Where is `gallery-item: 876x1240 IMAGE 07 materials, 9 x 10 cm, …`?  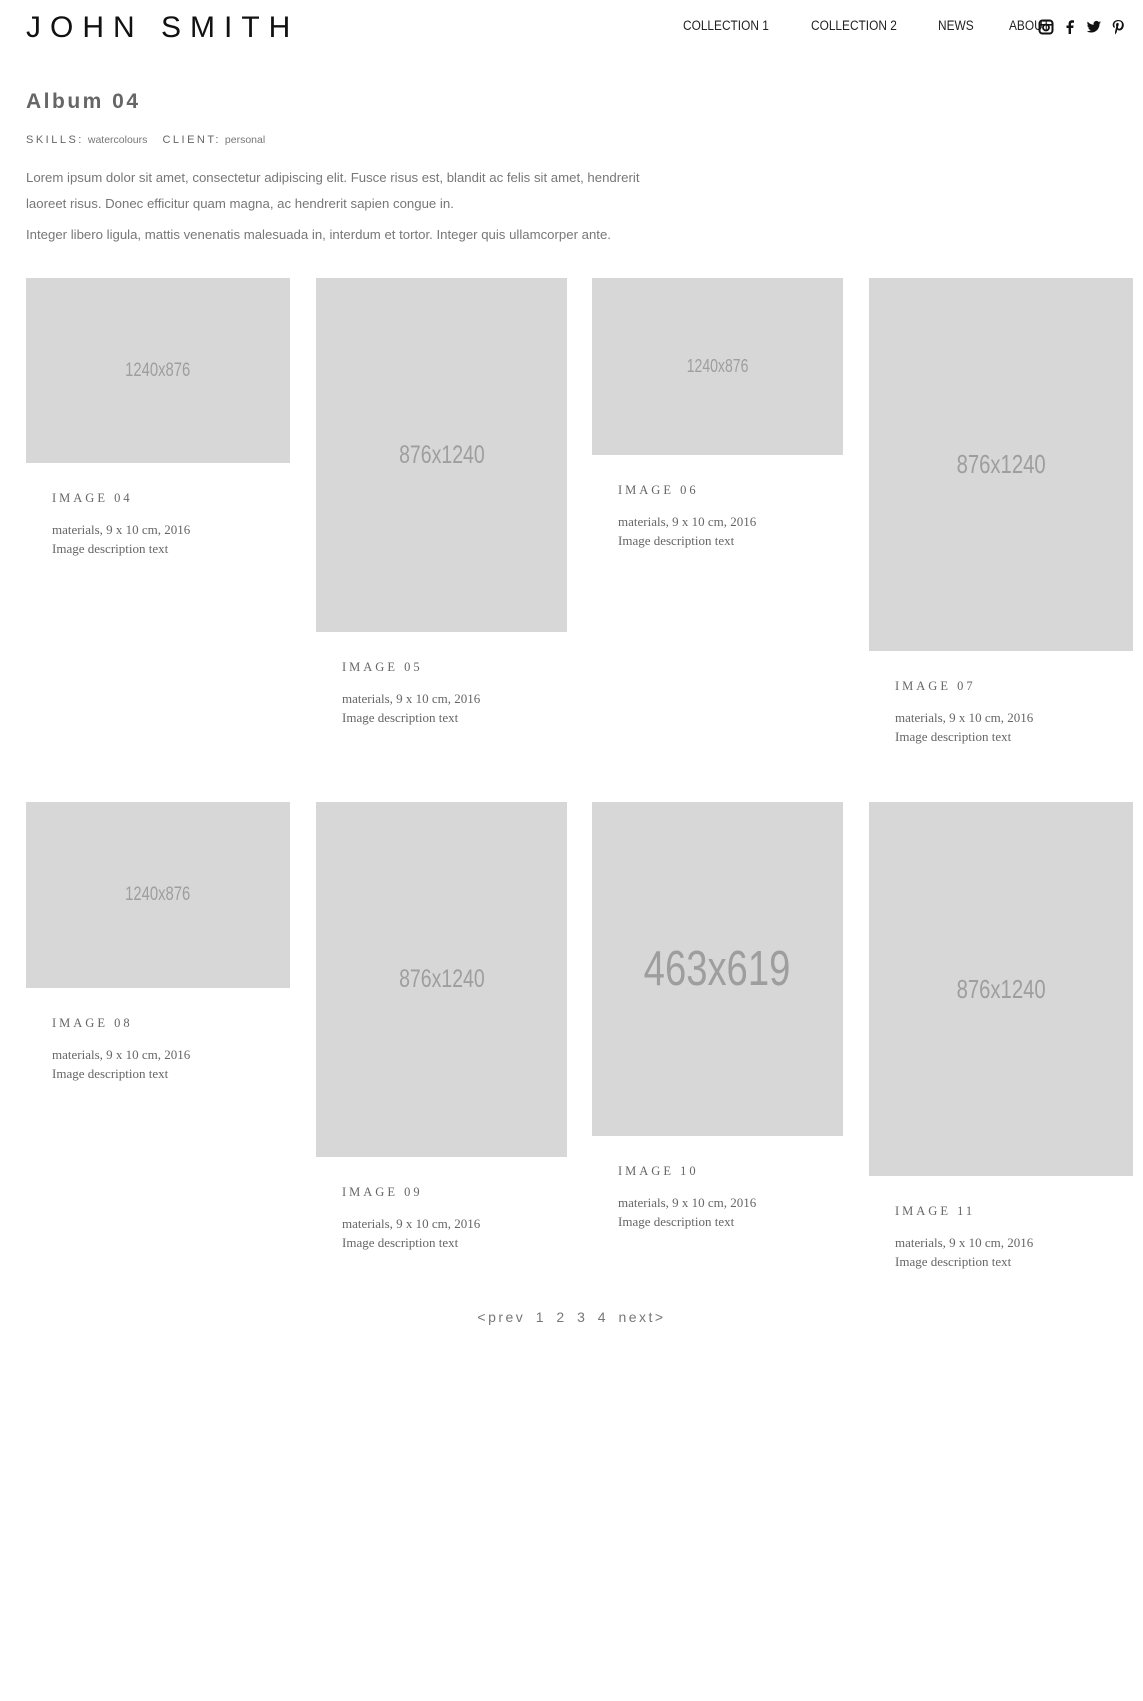
gallery-item: 876x1240 IMAGE 07 materials, 9 x 10 cm, … is located at coordinates (1001, 512).